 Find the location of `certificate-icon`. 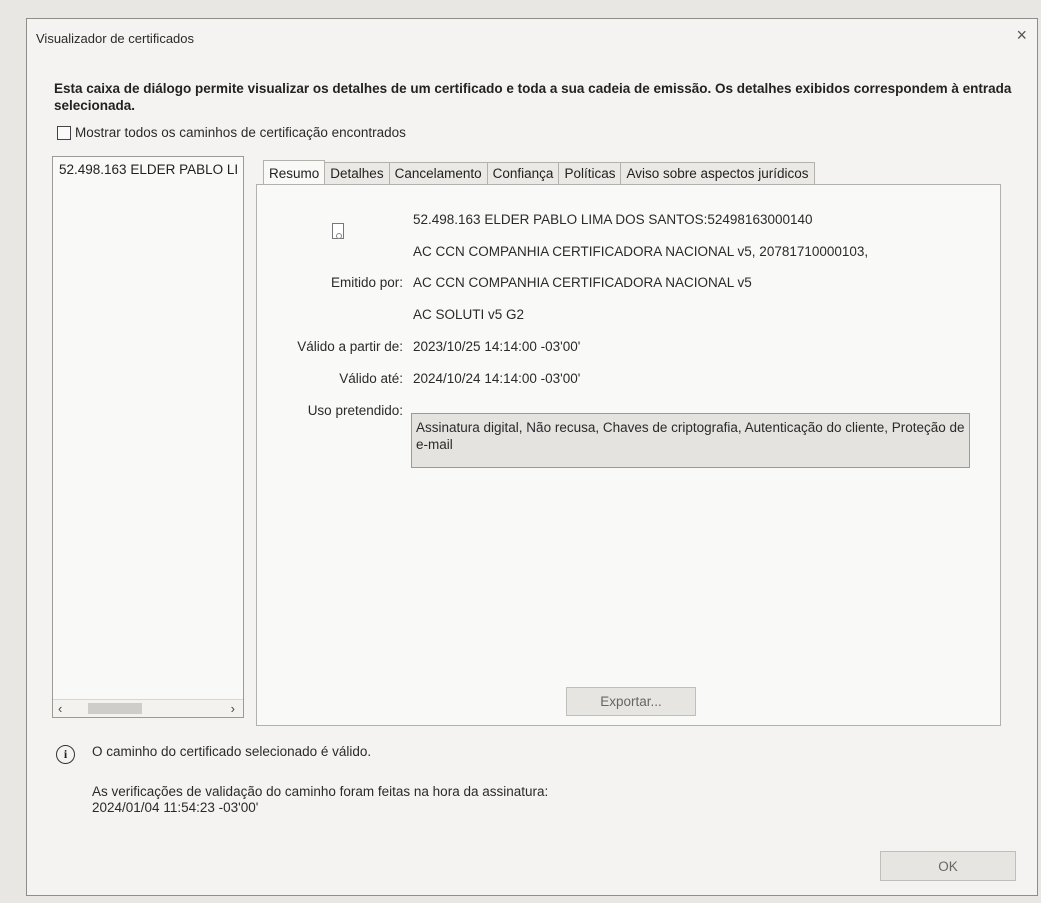

certificate-icon is located at coordinates (338, 231).